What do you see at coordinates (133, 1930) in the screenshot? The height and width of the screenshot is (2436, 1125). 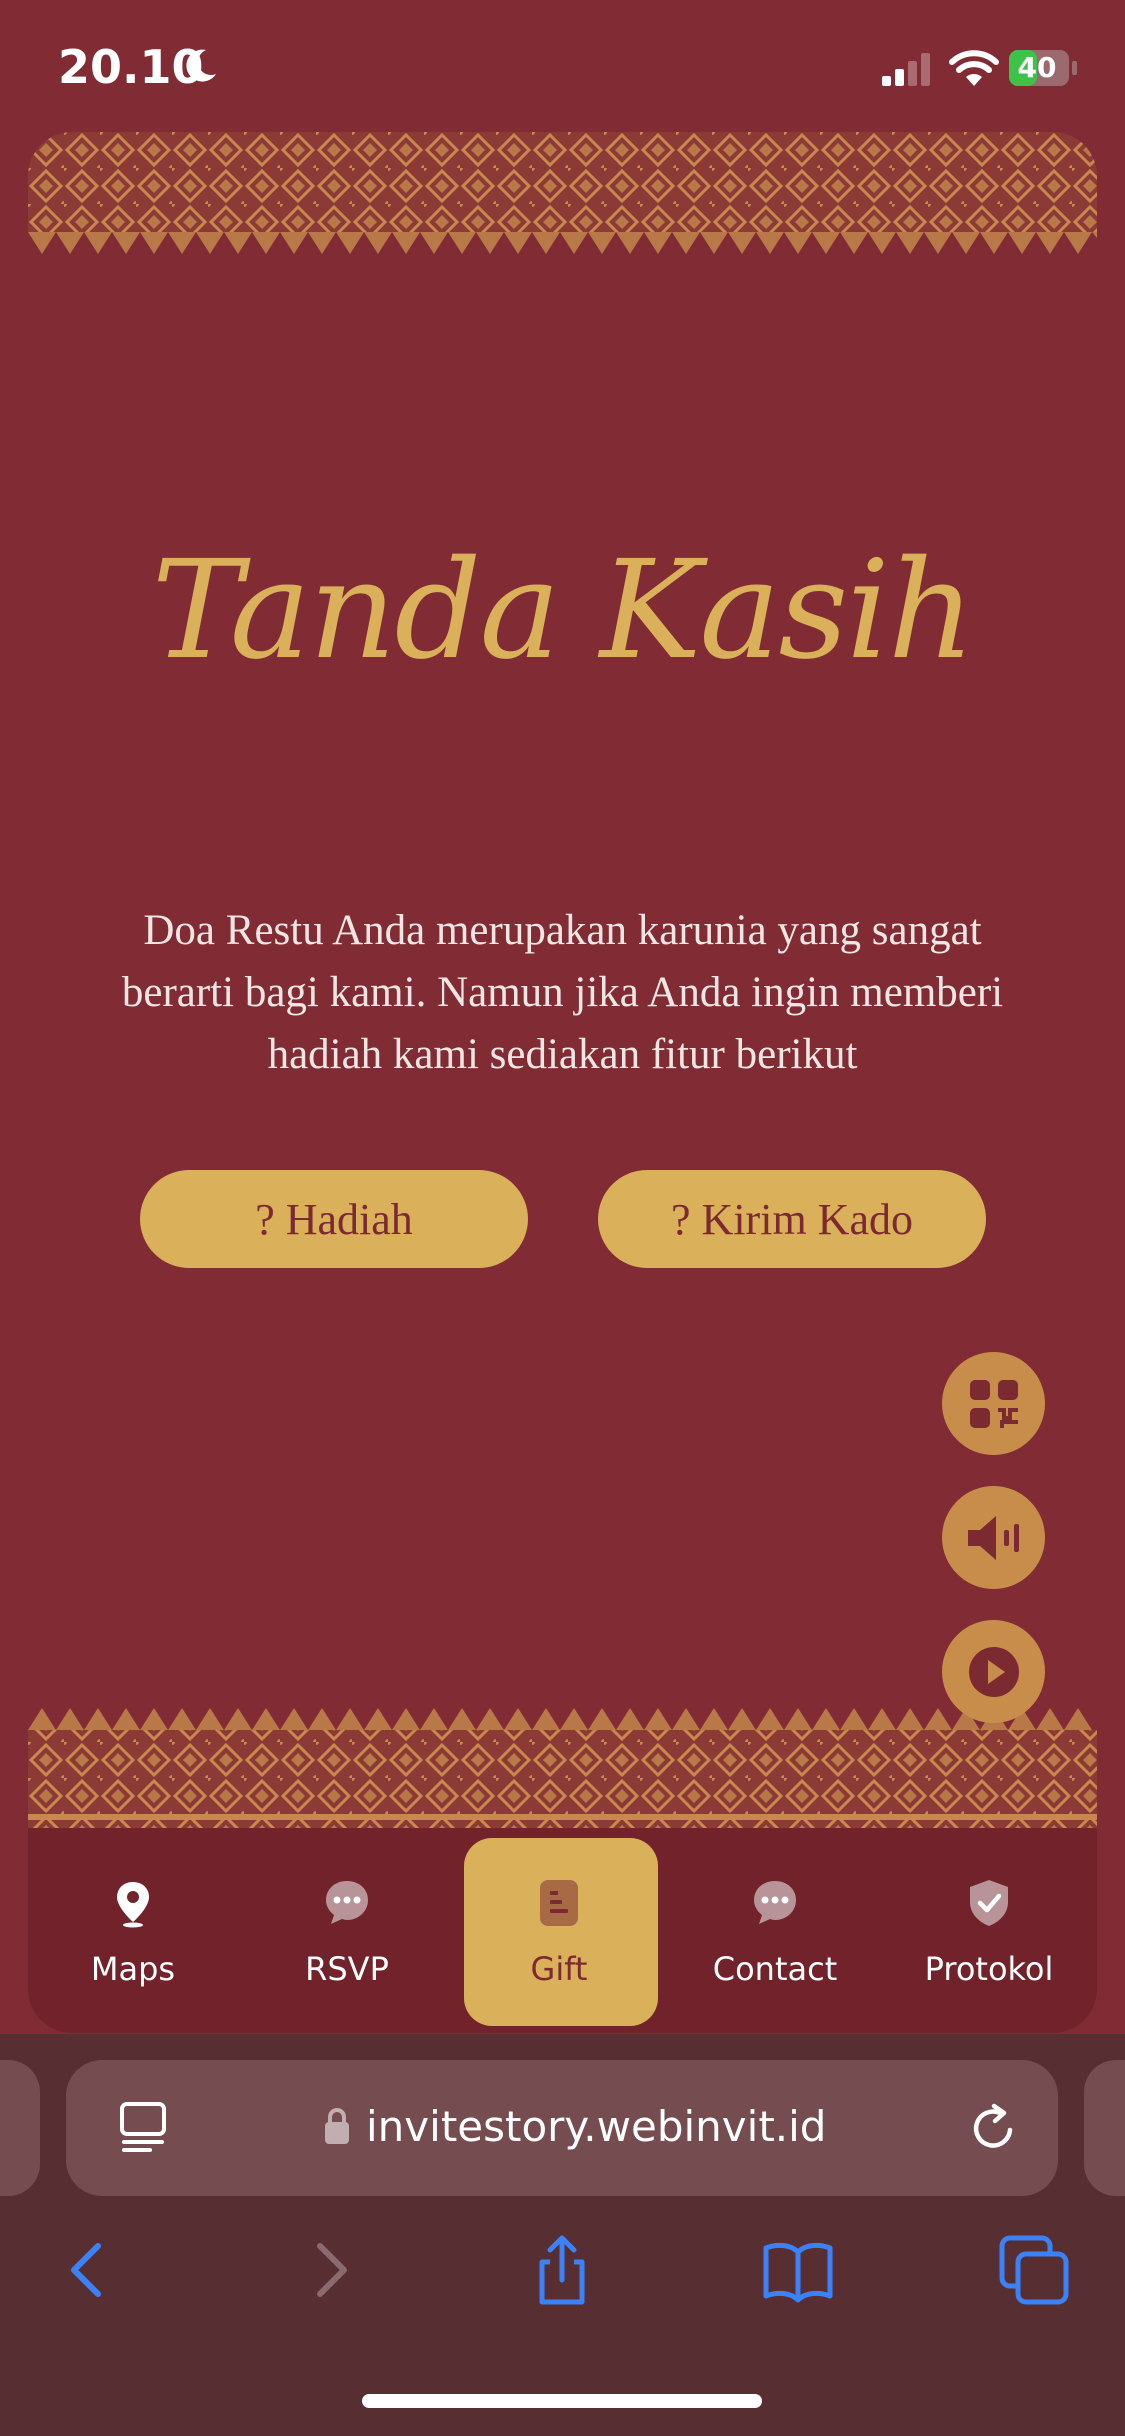 I see `nav-item-maps: Maps` at bounding box center [133, 1930].